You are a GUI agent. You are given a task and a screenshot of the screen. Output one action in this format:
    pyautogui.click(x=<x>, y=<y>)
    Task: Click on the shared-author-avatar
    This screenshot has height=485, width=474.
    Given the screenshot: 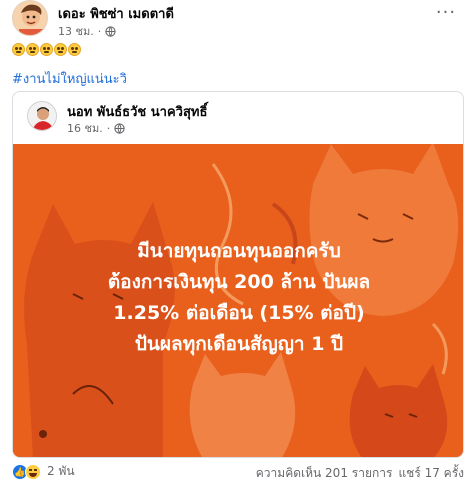 What is the action you would take?
    pyautogui.click(x=42, y=116)
    